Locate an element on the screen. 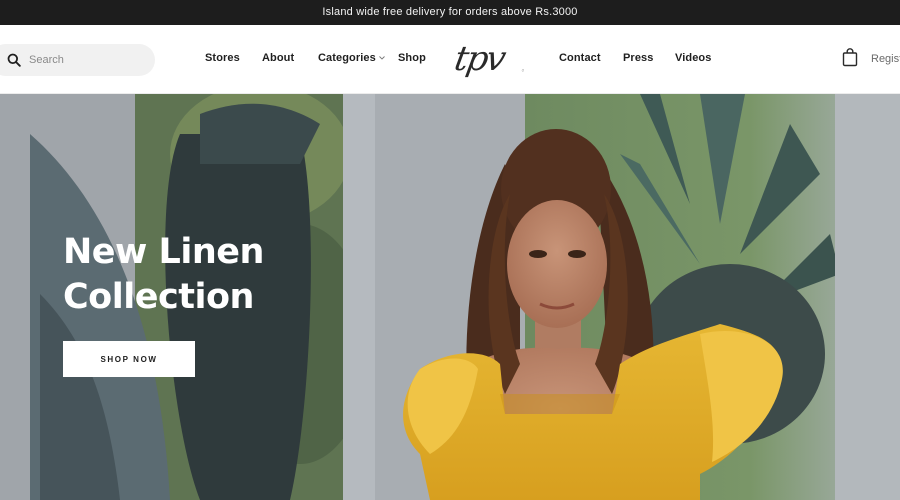 The width and height of the screenshot is (900, 500). search-input is located at coordinates (84, 60).